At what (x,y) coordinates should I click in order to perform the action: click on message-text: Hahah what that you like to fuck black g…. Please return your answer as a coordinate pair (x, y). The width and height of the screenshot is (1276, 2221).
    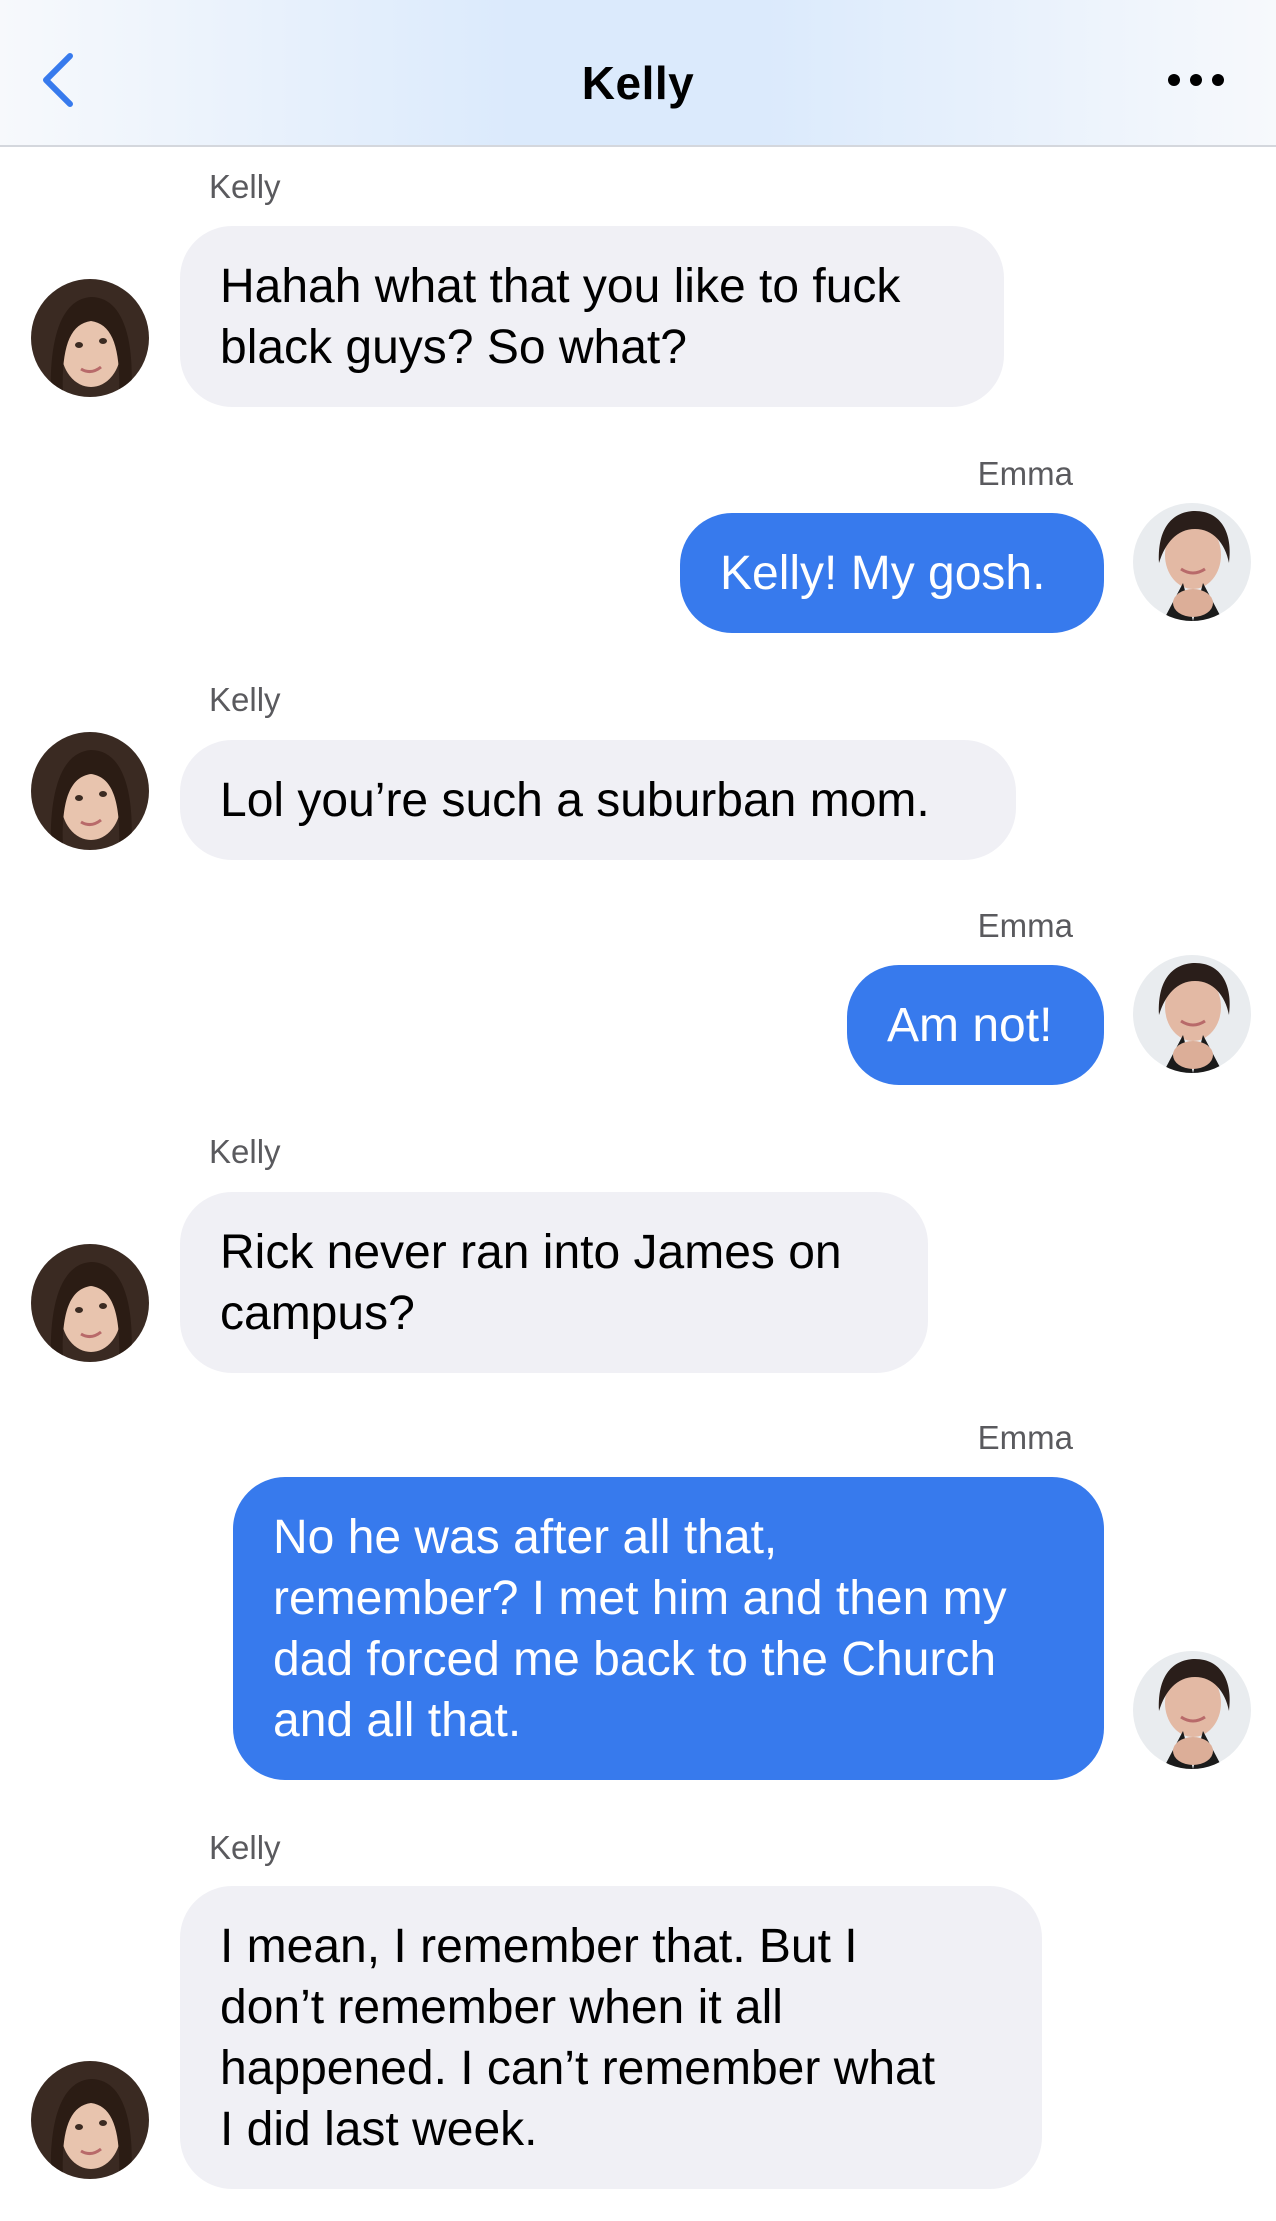
    Looking at the image, I should click on (560, 316).